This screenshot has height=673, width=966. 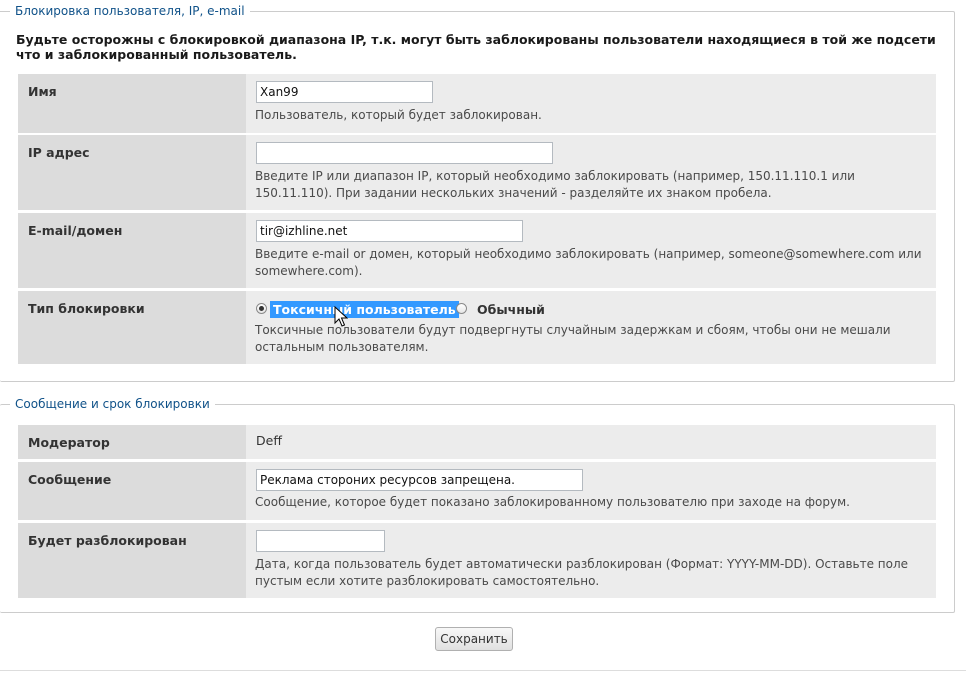 What do you see at coordinates (112, 404) in the screenshot?
I see `message-fieldset-legend: Сообщение и срок блокировки` at bounding box center [112, 404].